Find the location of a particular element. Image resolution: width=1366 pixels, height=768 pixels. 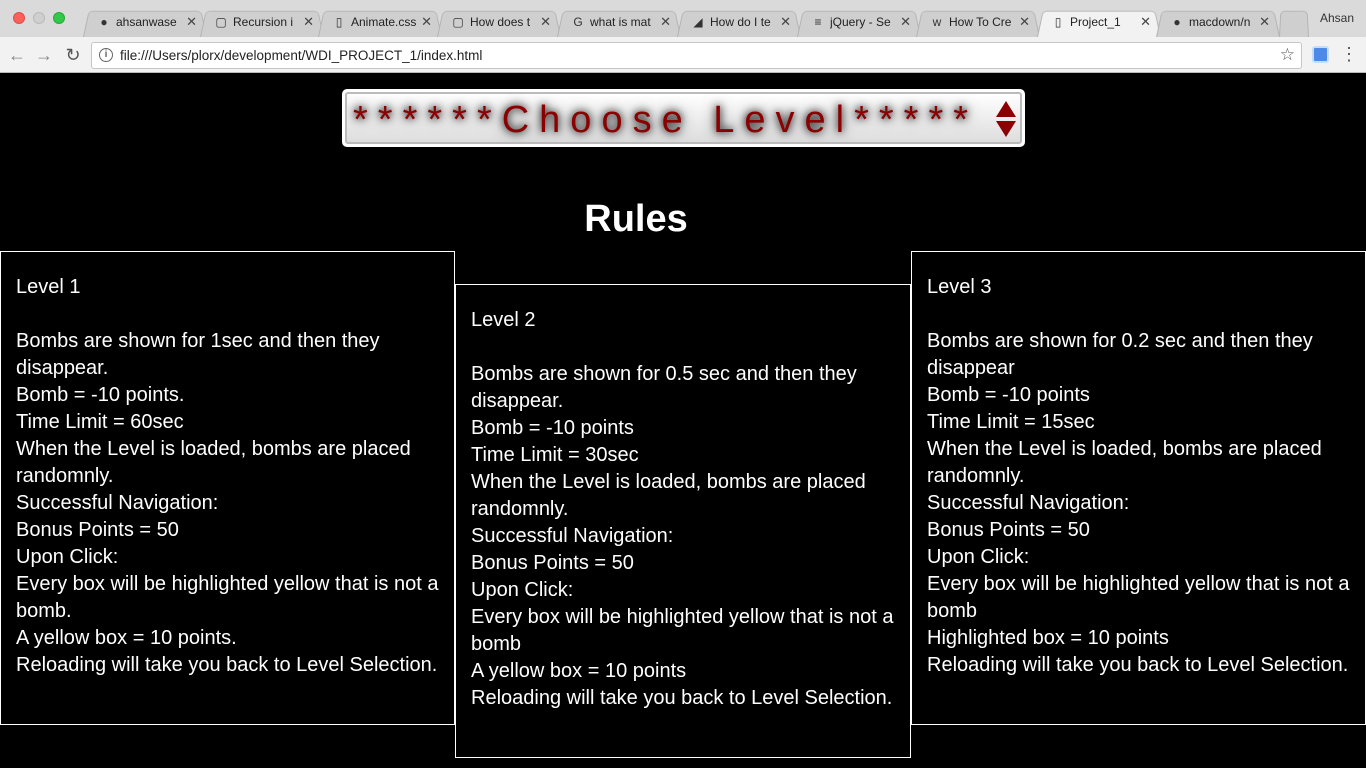

tab-title: jQuery - Se is located at coordinates (860, 22).